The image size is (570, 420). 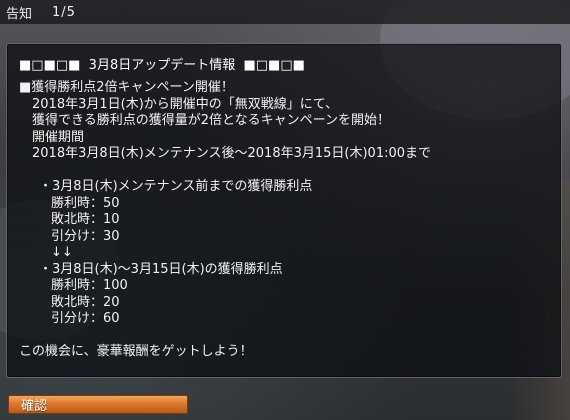 I want to click on confirm-button: 確認, so click(x=98, y=404).